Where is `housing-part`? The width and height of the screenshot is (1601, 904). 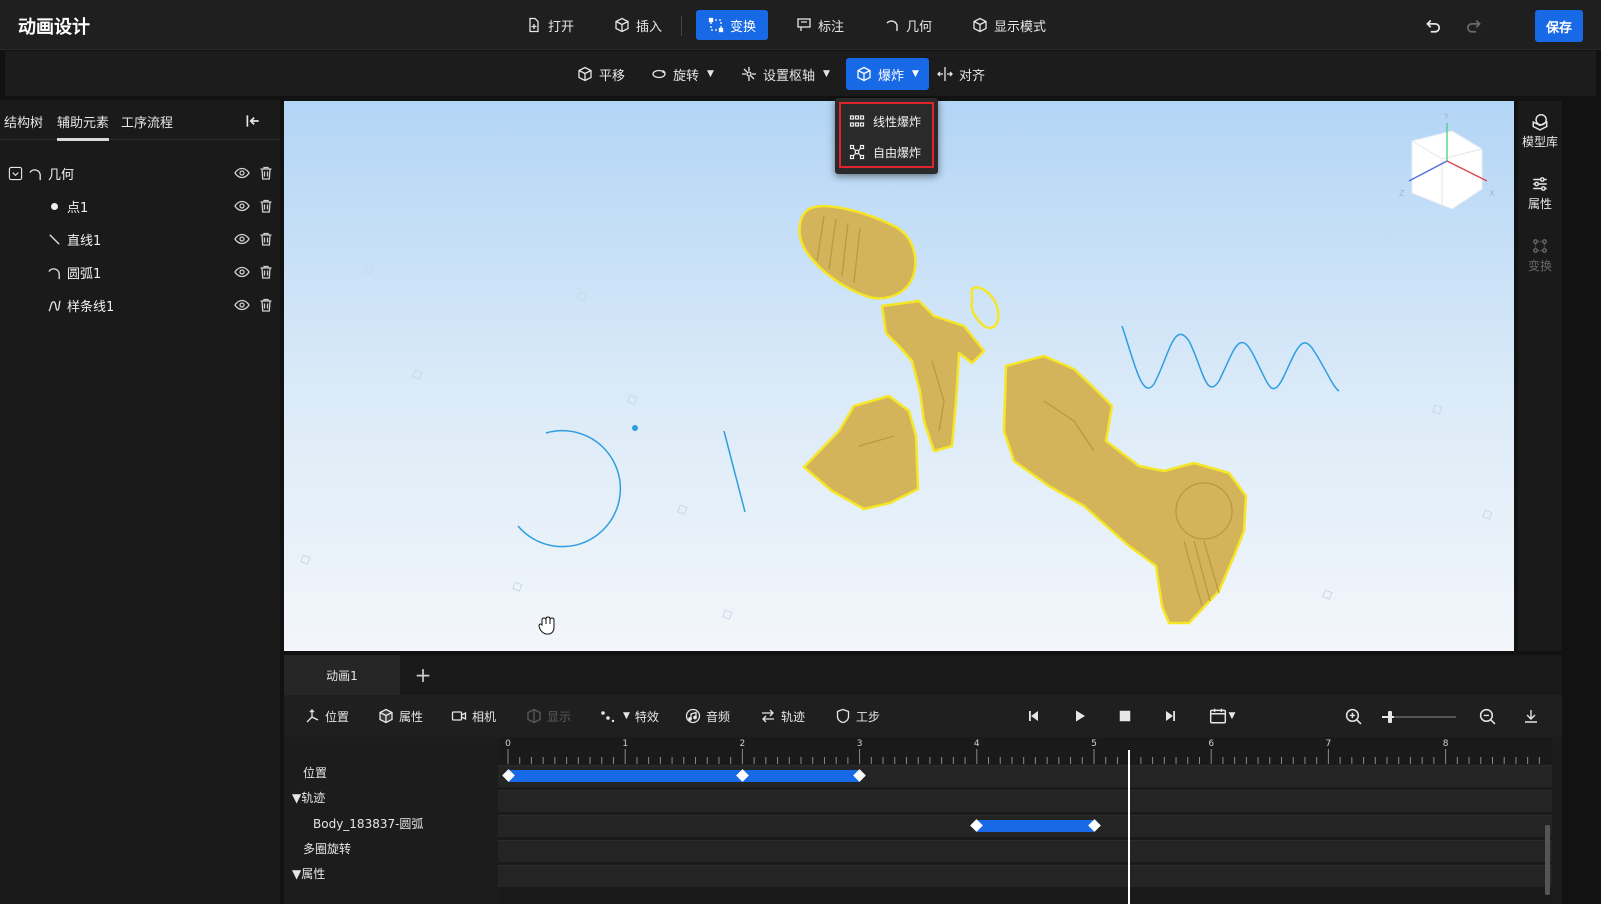
housing-part is located at coordinates (1125, 489).